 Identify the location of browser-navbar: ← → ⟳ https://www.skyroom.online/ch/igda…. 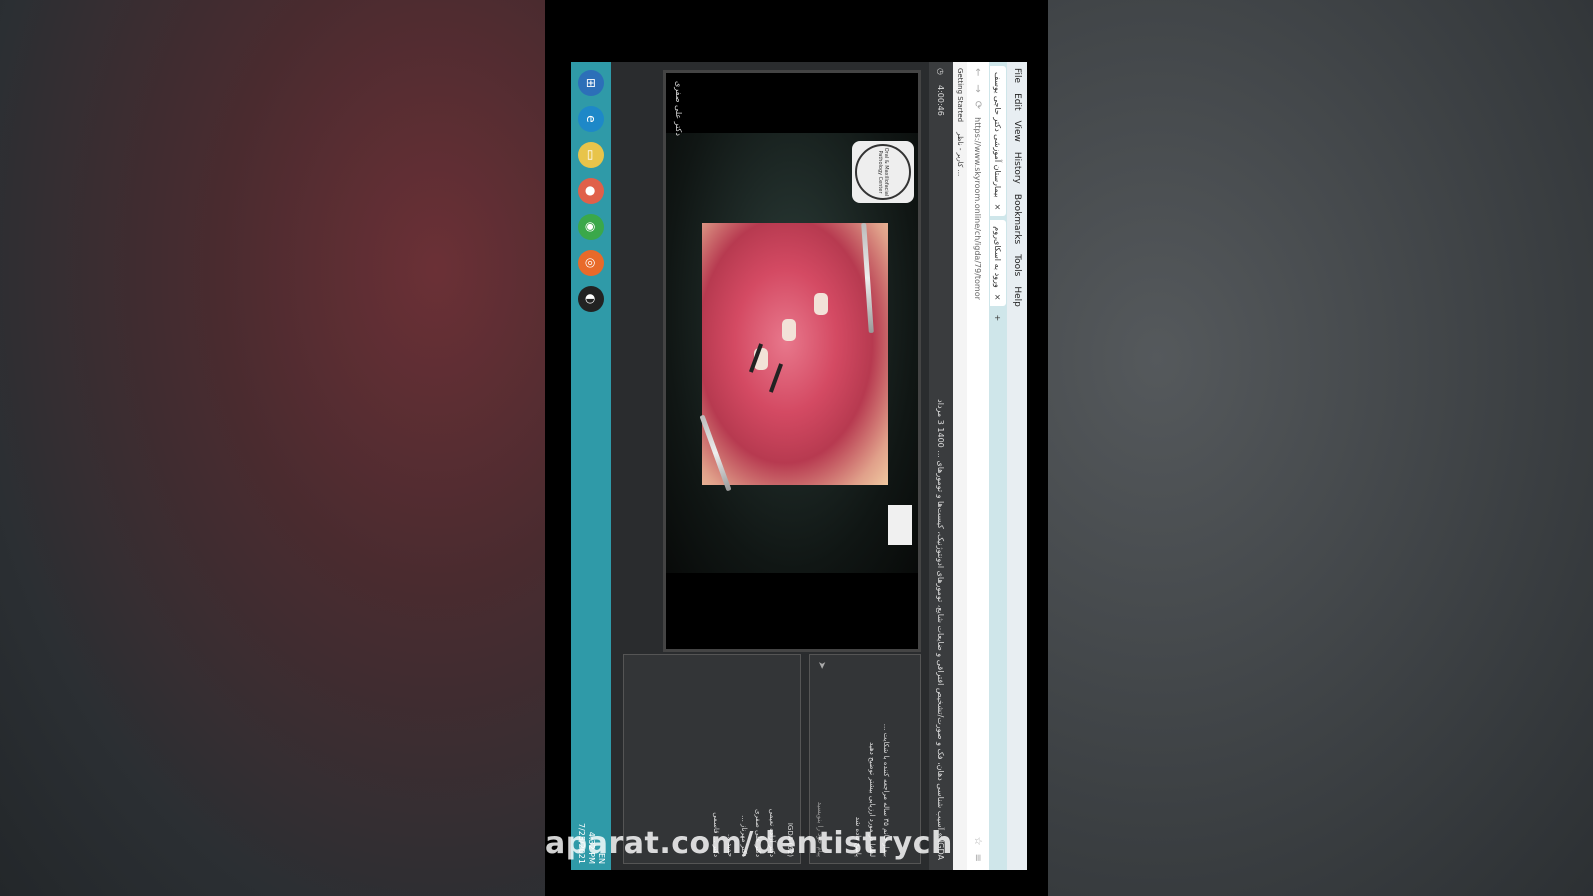
(978, 466).